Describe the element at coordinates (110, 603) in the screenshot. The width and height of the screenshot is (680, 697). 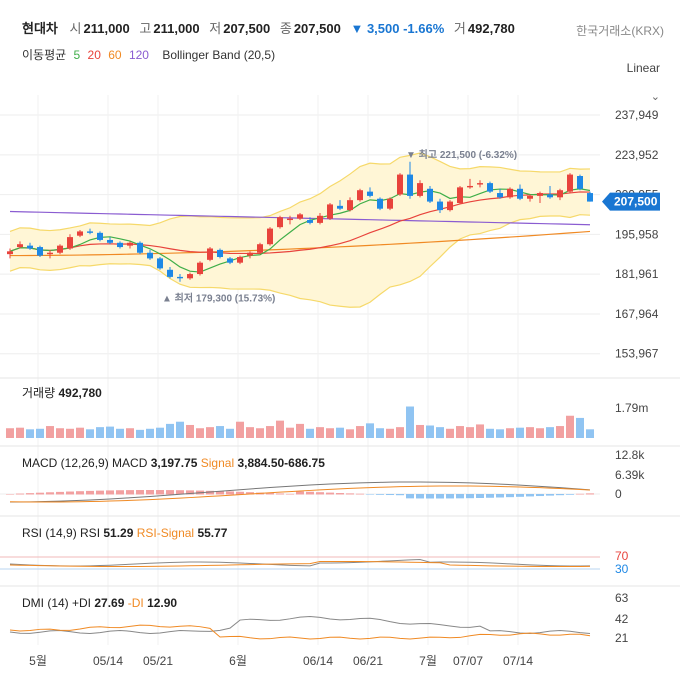
I see `dmi-pdi-value: 27.69` at that location.